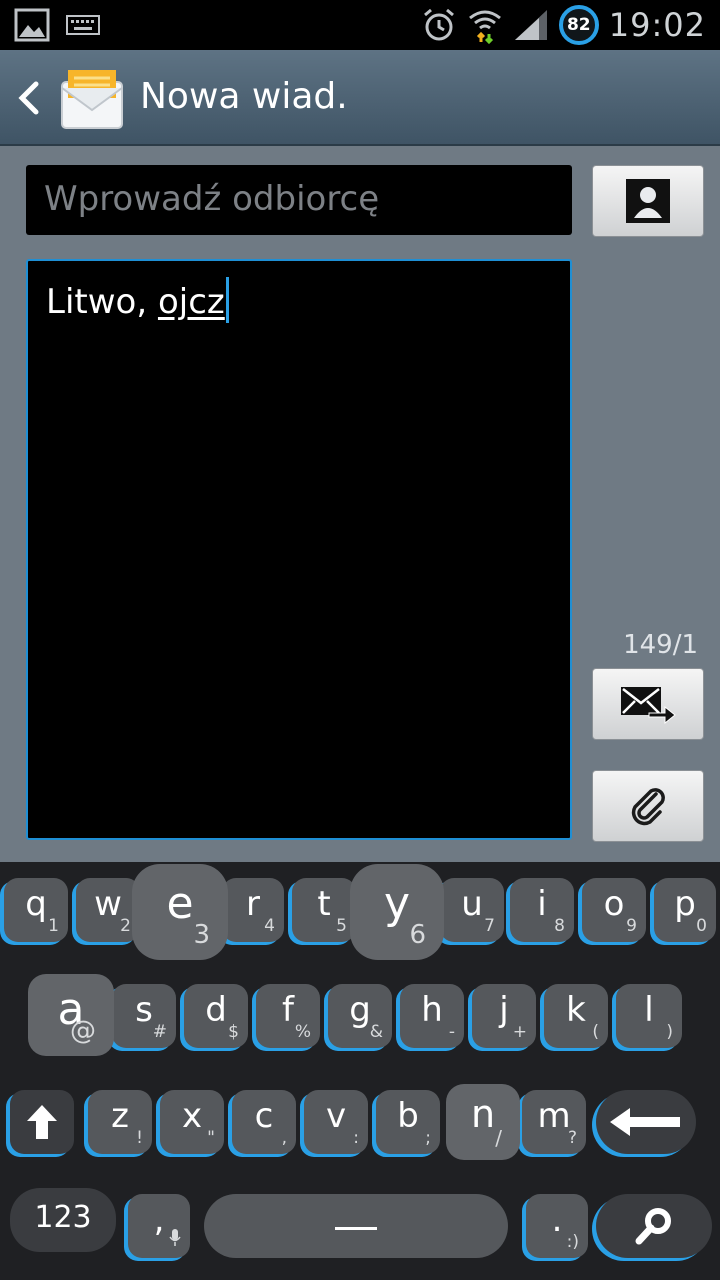  What do you see at coordinates (108, 910) in the screenshot?
I see `key-w: w2` at bounding box center [108, 910].